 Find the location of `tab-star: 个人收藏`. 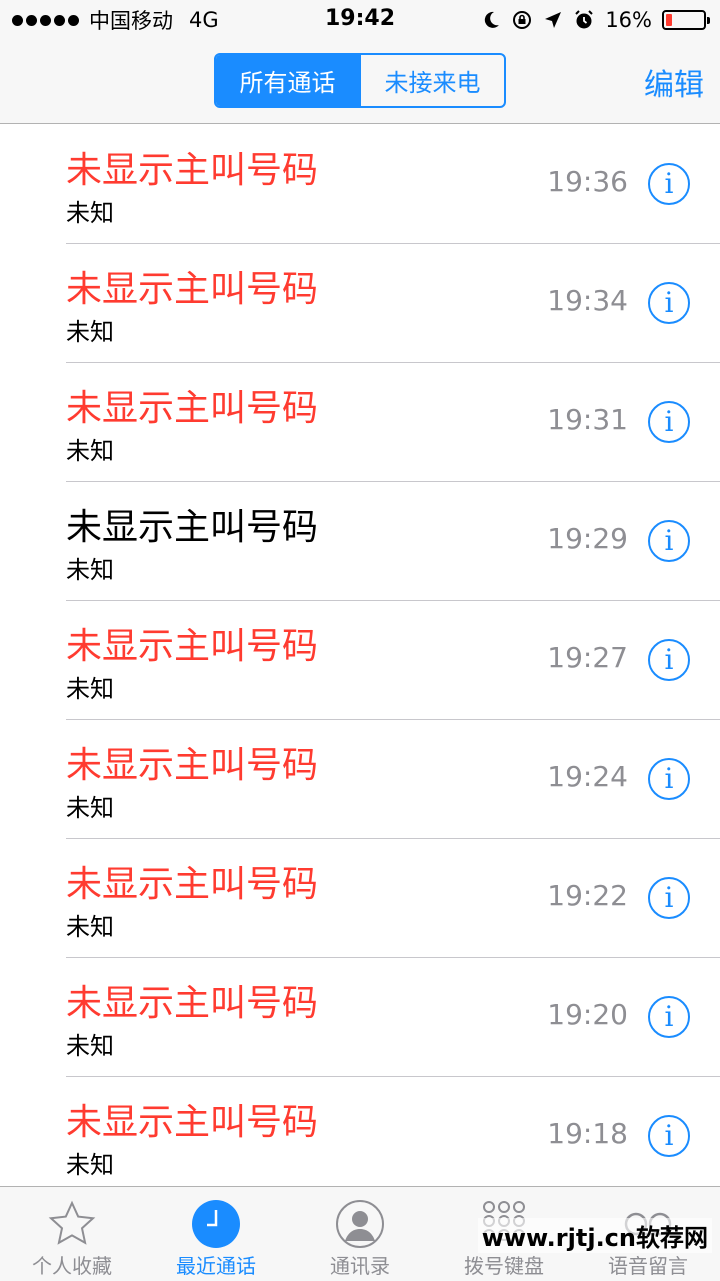

tab-star: 个人收藏 is located at coordinates (72, 1234).